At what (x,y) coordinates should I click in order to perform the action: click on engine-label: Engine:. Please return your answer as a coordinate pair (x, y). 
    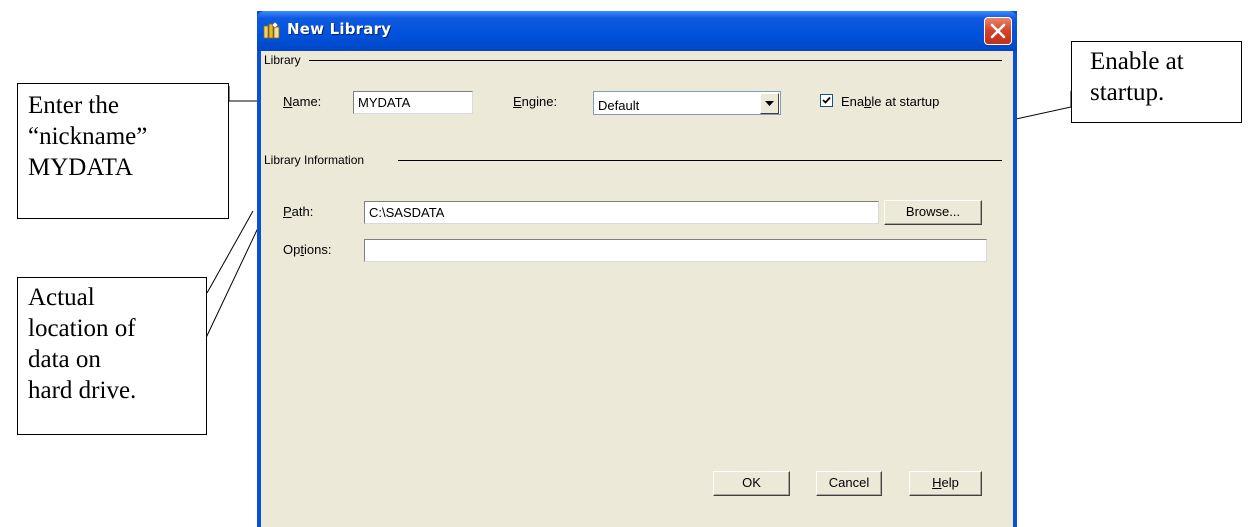
    Looking at the image, I should click on (535, 101).